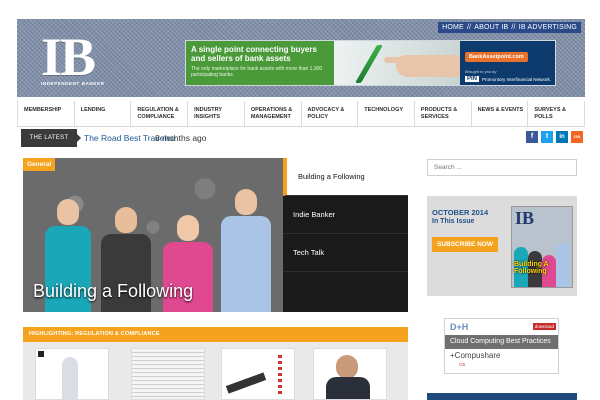  I want to click on rss-icon: rss, so click(577, 137).